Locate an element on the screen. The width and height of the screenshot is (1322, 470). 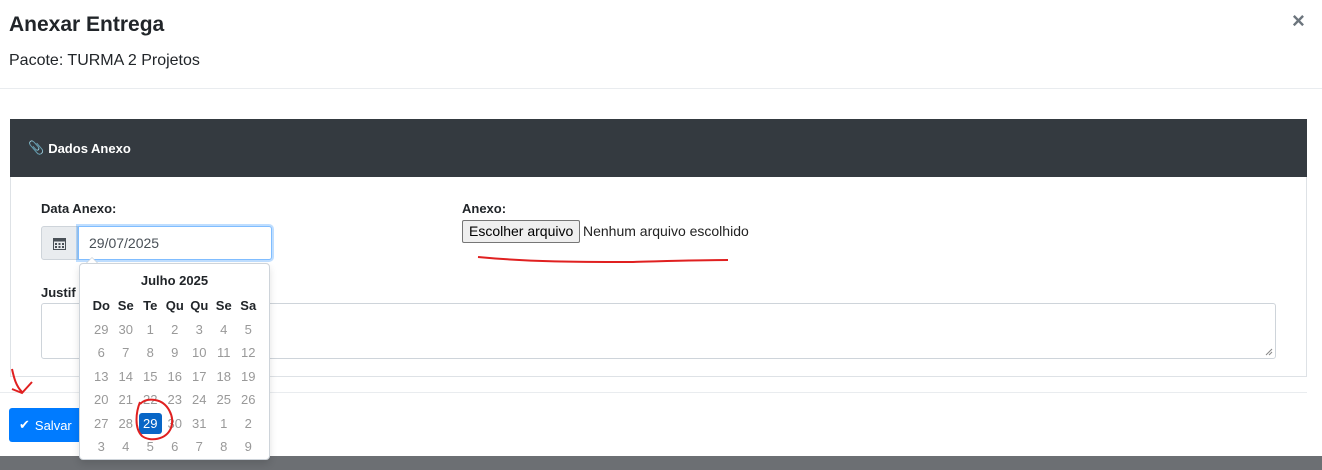
save-button: ✔ Salvar is located at coordinates (45, 425).